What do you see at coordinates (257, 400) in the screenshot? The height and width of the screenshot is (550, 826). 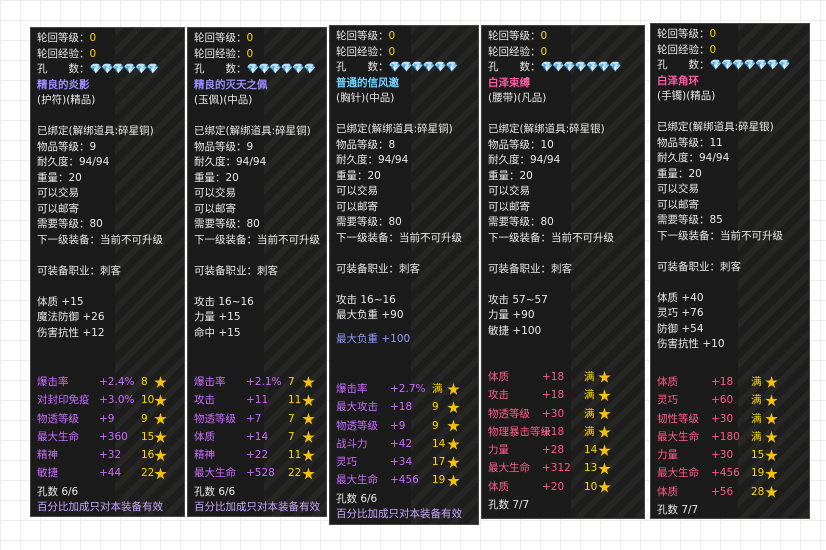 I see `extra-attribute-value: +11` at bounding box center [257, 400].